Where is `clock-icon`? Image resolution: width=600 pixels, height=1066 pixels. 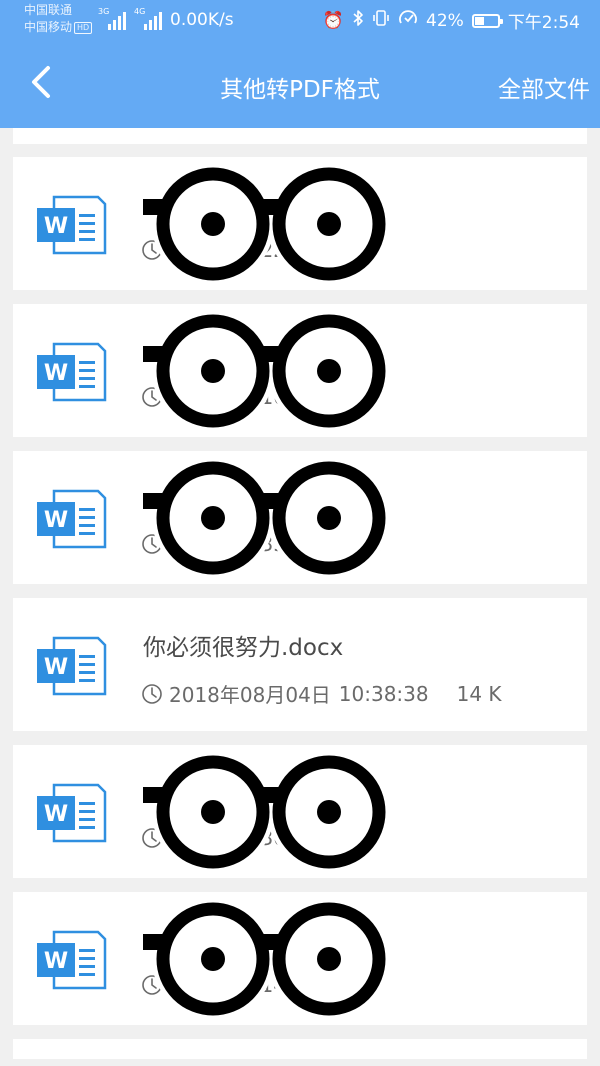
clock-icon is located at coordinates (152, 693).